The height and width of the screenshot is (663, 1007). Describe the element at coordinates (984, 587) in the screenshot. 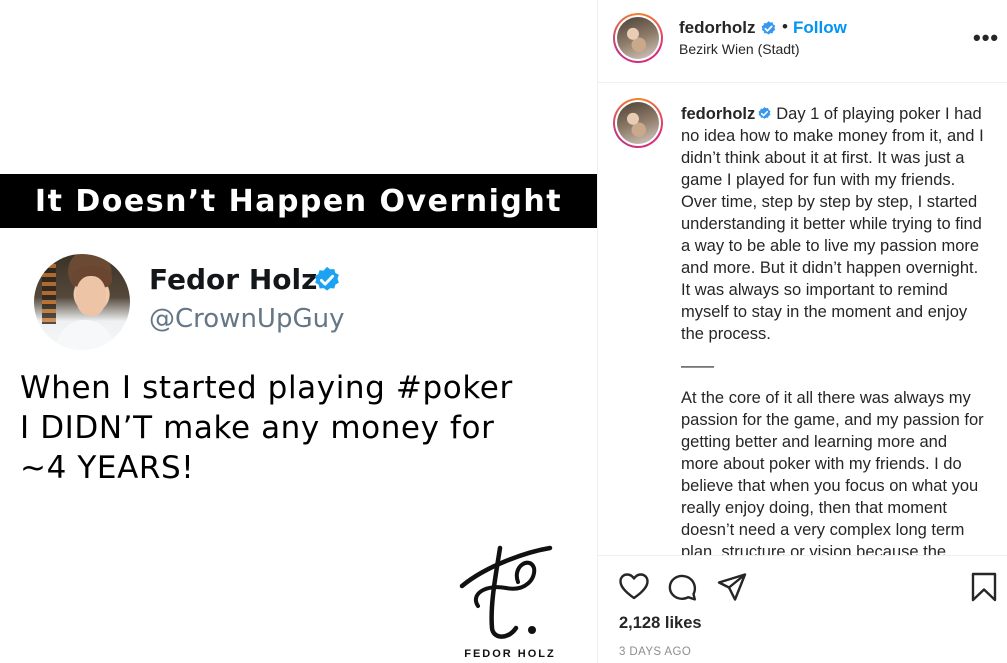

I see `bookmark-icon` at that location.